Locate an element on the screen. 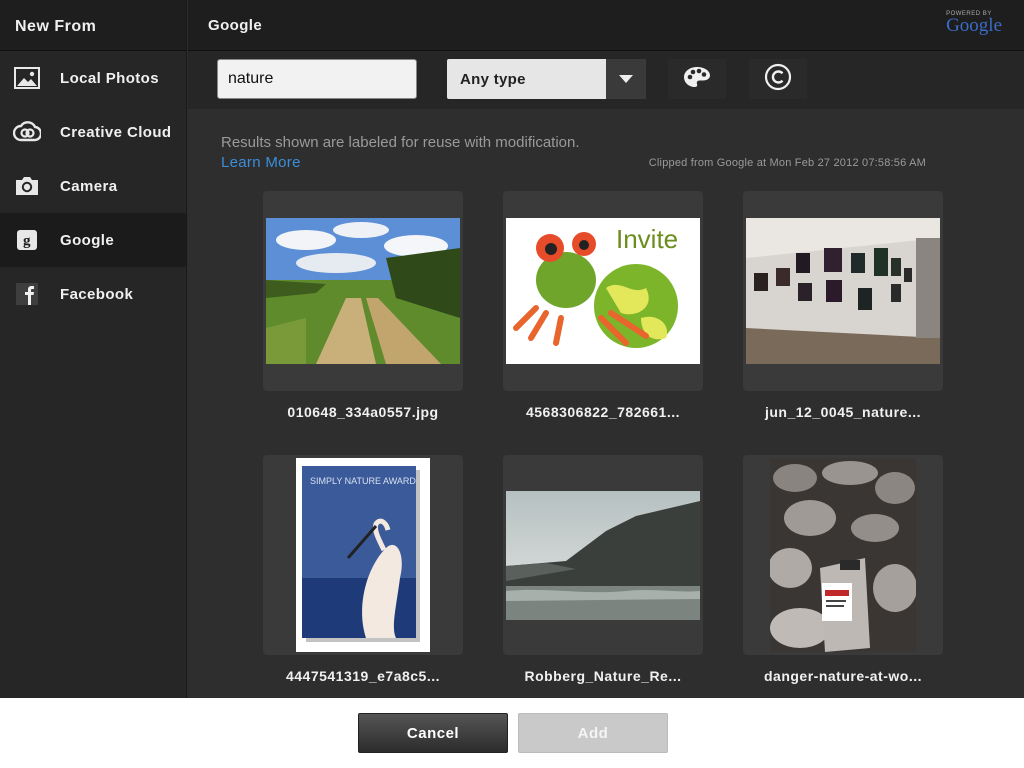  add-button: Add is located at coordinates (593, 733).